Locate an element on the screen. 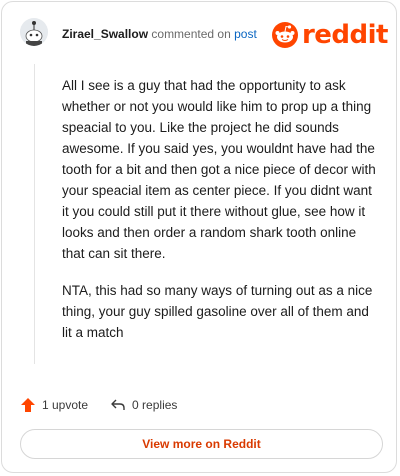 Image resolution: width=400 pixels, height=476 pixels. upvote-count: 1 upvote is located at coordinates (65, 405).